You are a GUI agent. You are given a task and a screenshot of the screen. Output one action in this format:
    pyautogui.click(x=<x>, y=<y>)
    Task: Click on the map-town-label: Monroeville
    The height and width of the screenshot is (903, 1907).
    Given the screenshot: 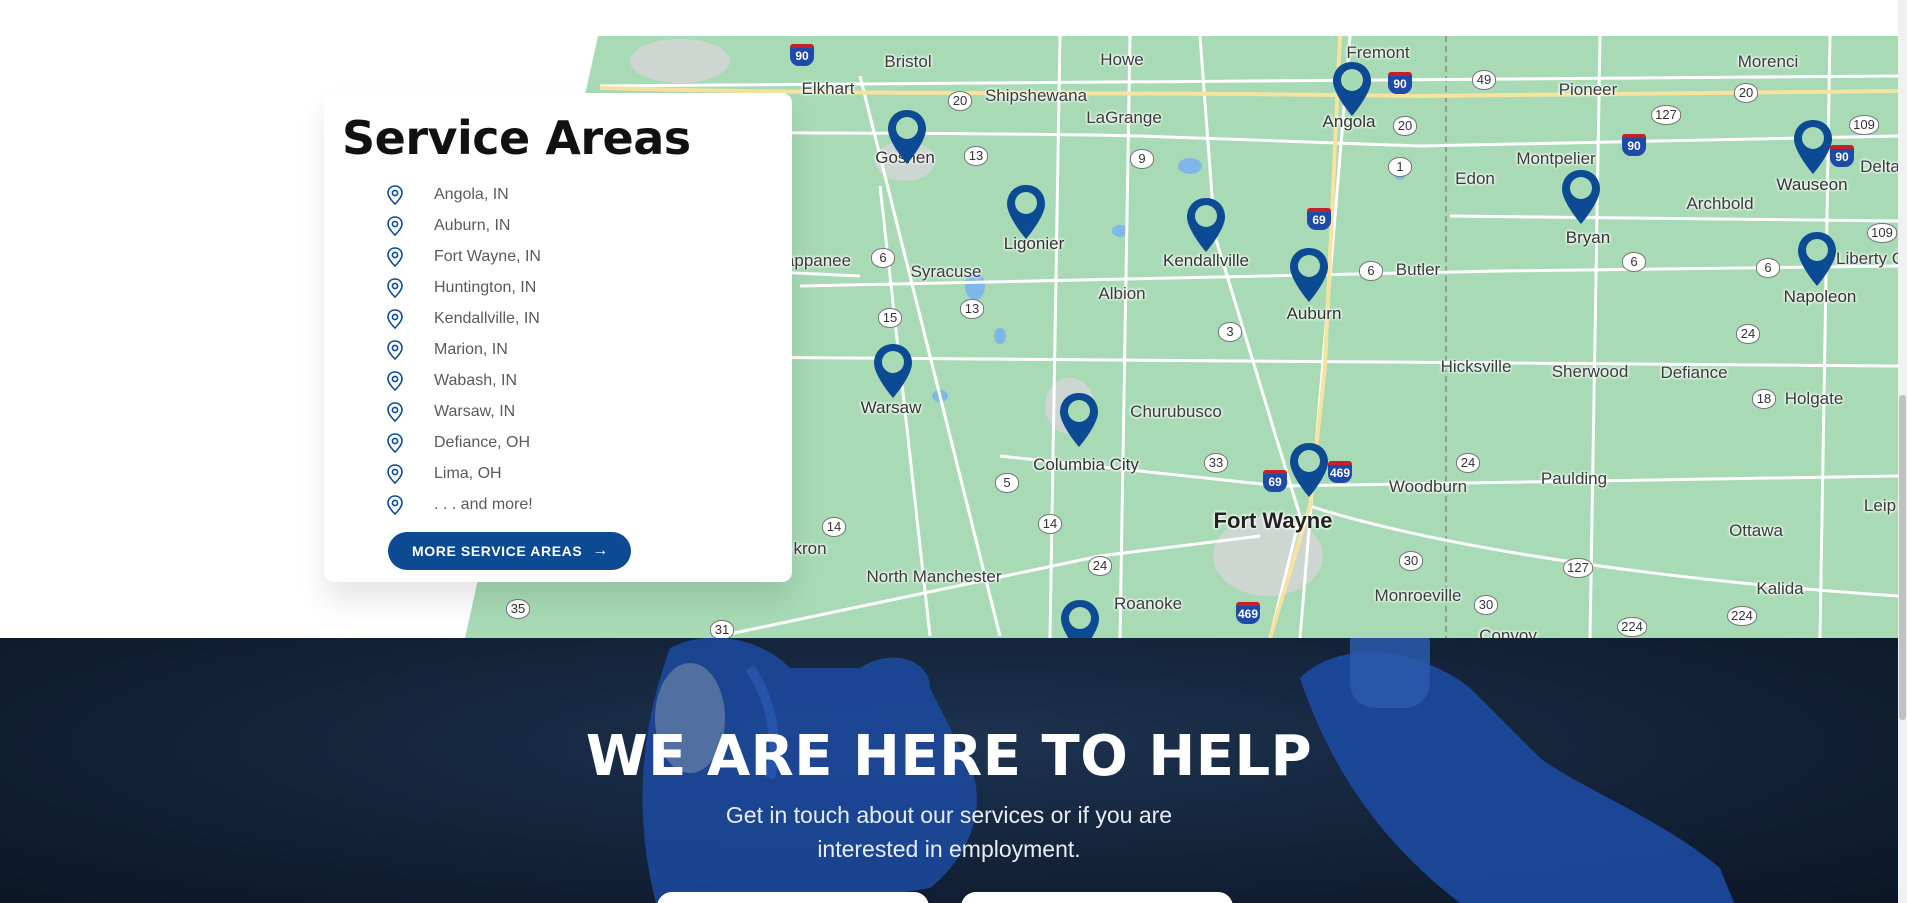 What is the action you would take?
    pyautogui.click(x=1418, y=595)
    